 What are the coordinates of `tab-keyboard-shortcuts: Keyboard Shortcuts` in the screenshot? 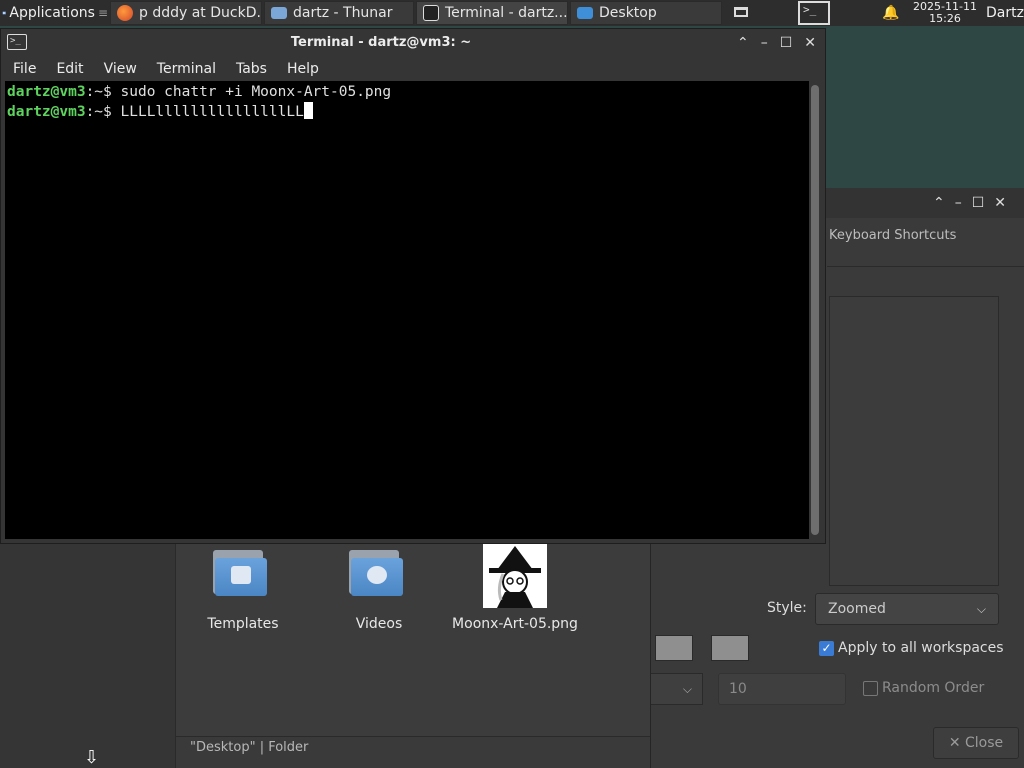 It's located at (892, 235).